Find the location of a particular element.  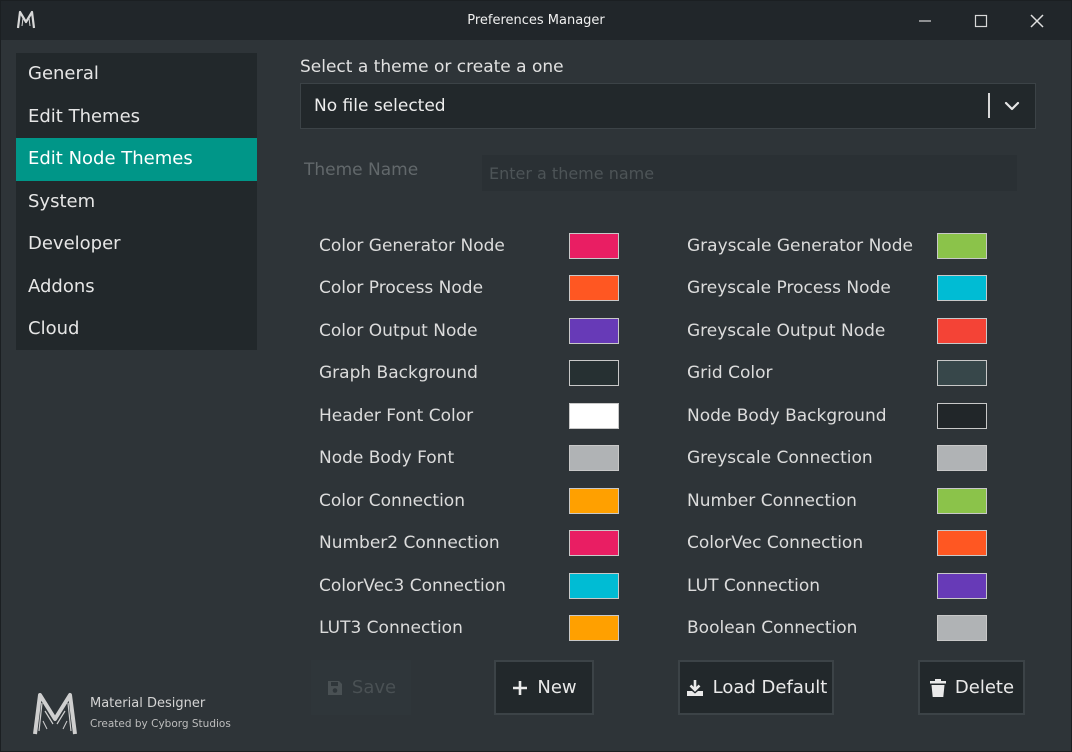

plus-icon is located at coordinates (520, 687).